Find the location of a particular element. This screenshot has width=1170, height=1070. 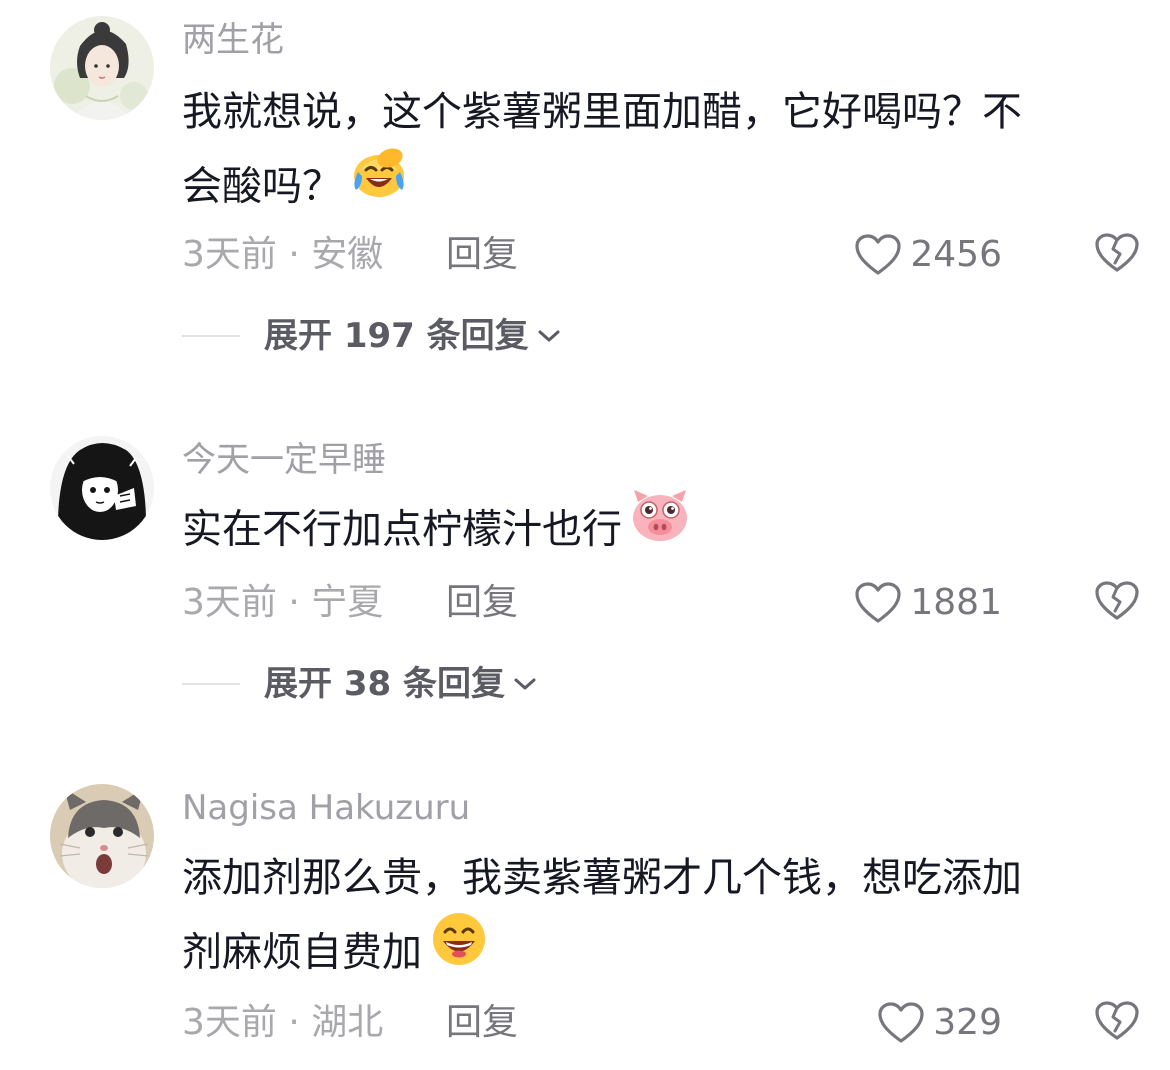

pig-face-emoji is located at coordinates (660, 527).